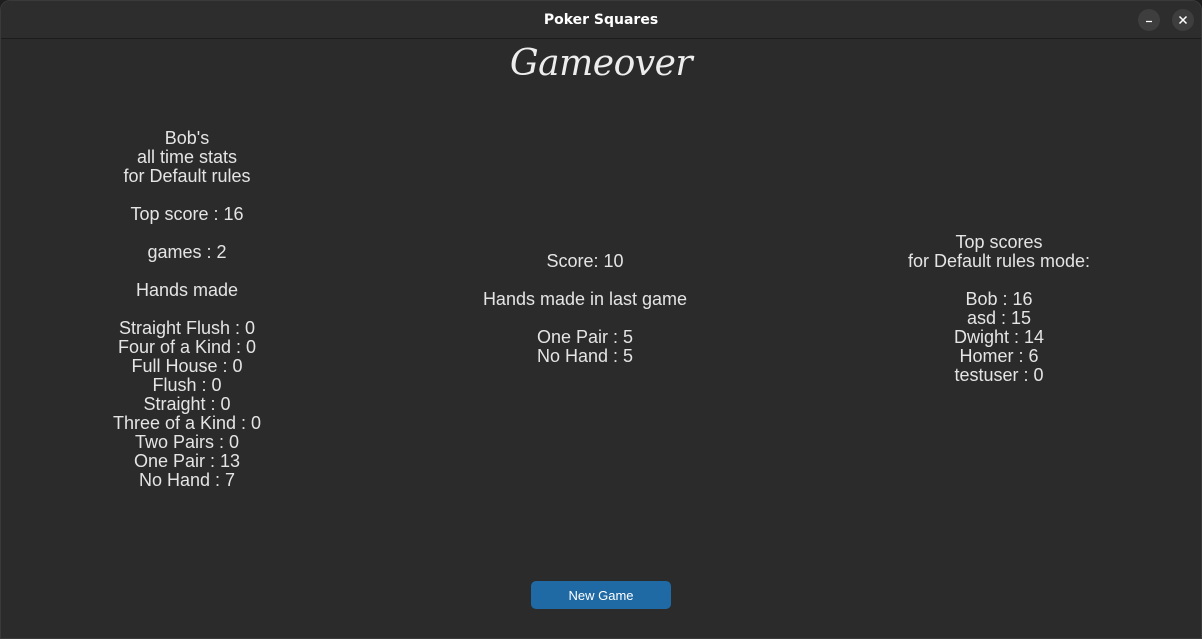 This screenshot has width=1202, height=639. Describe the element at coordinates (585, 299) in the screenshot. I see `last-game-hands-label: Hands made in last game` at that location.